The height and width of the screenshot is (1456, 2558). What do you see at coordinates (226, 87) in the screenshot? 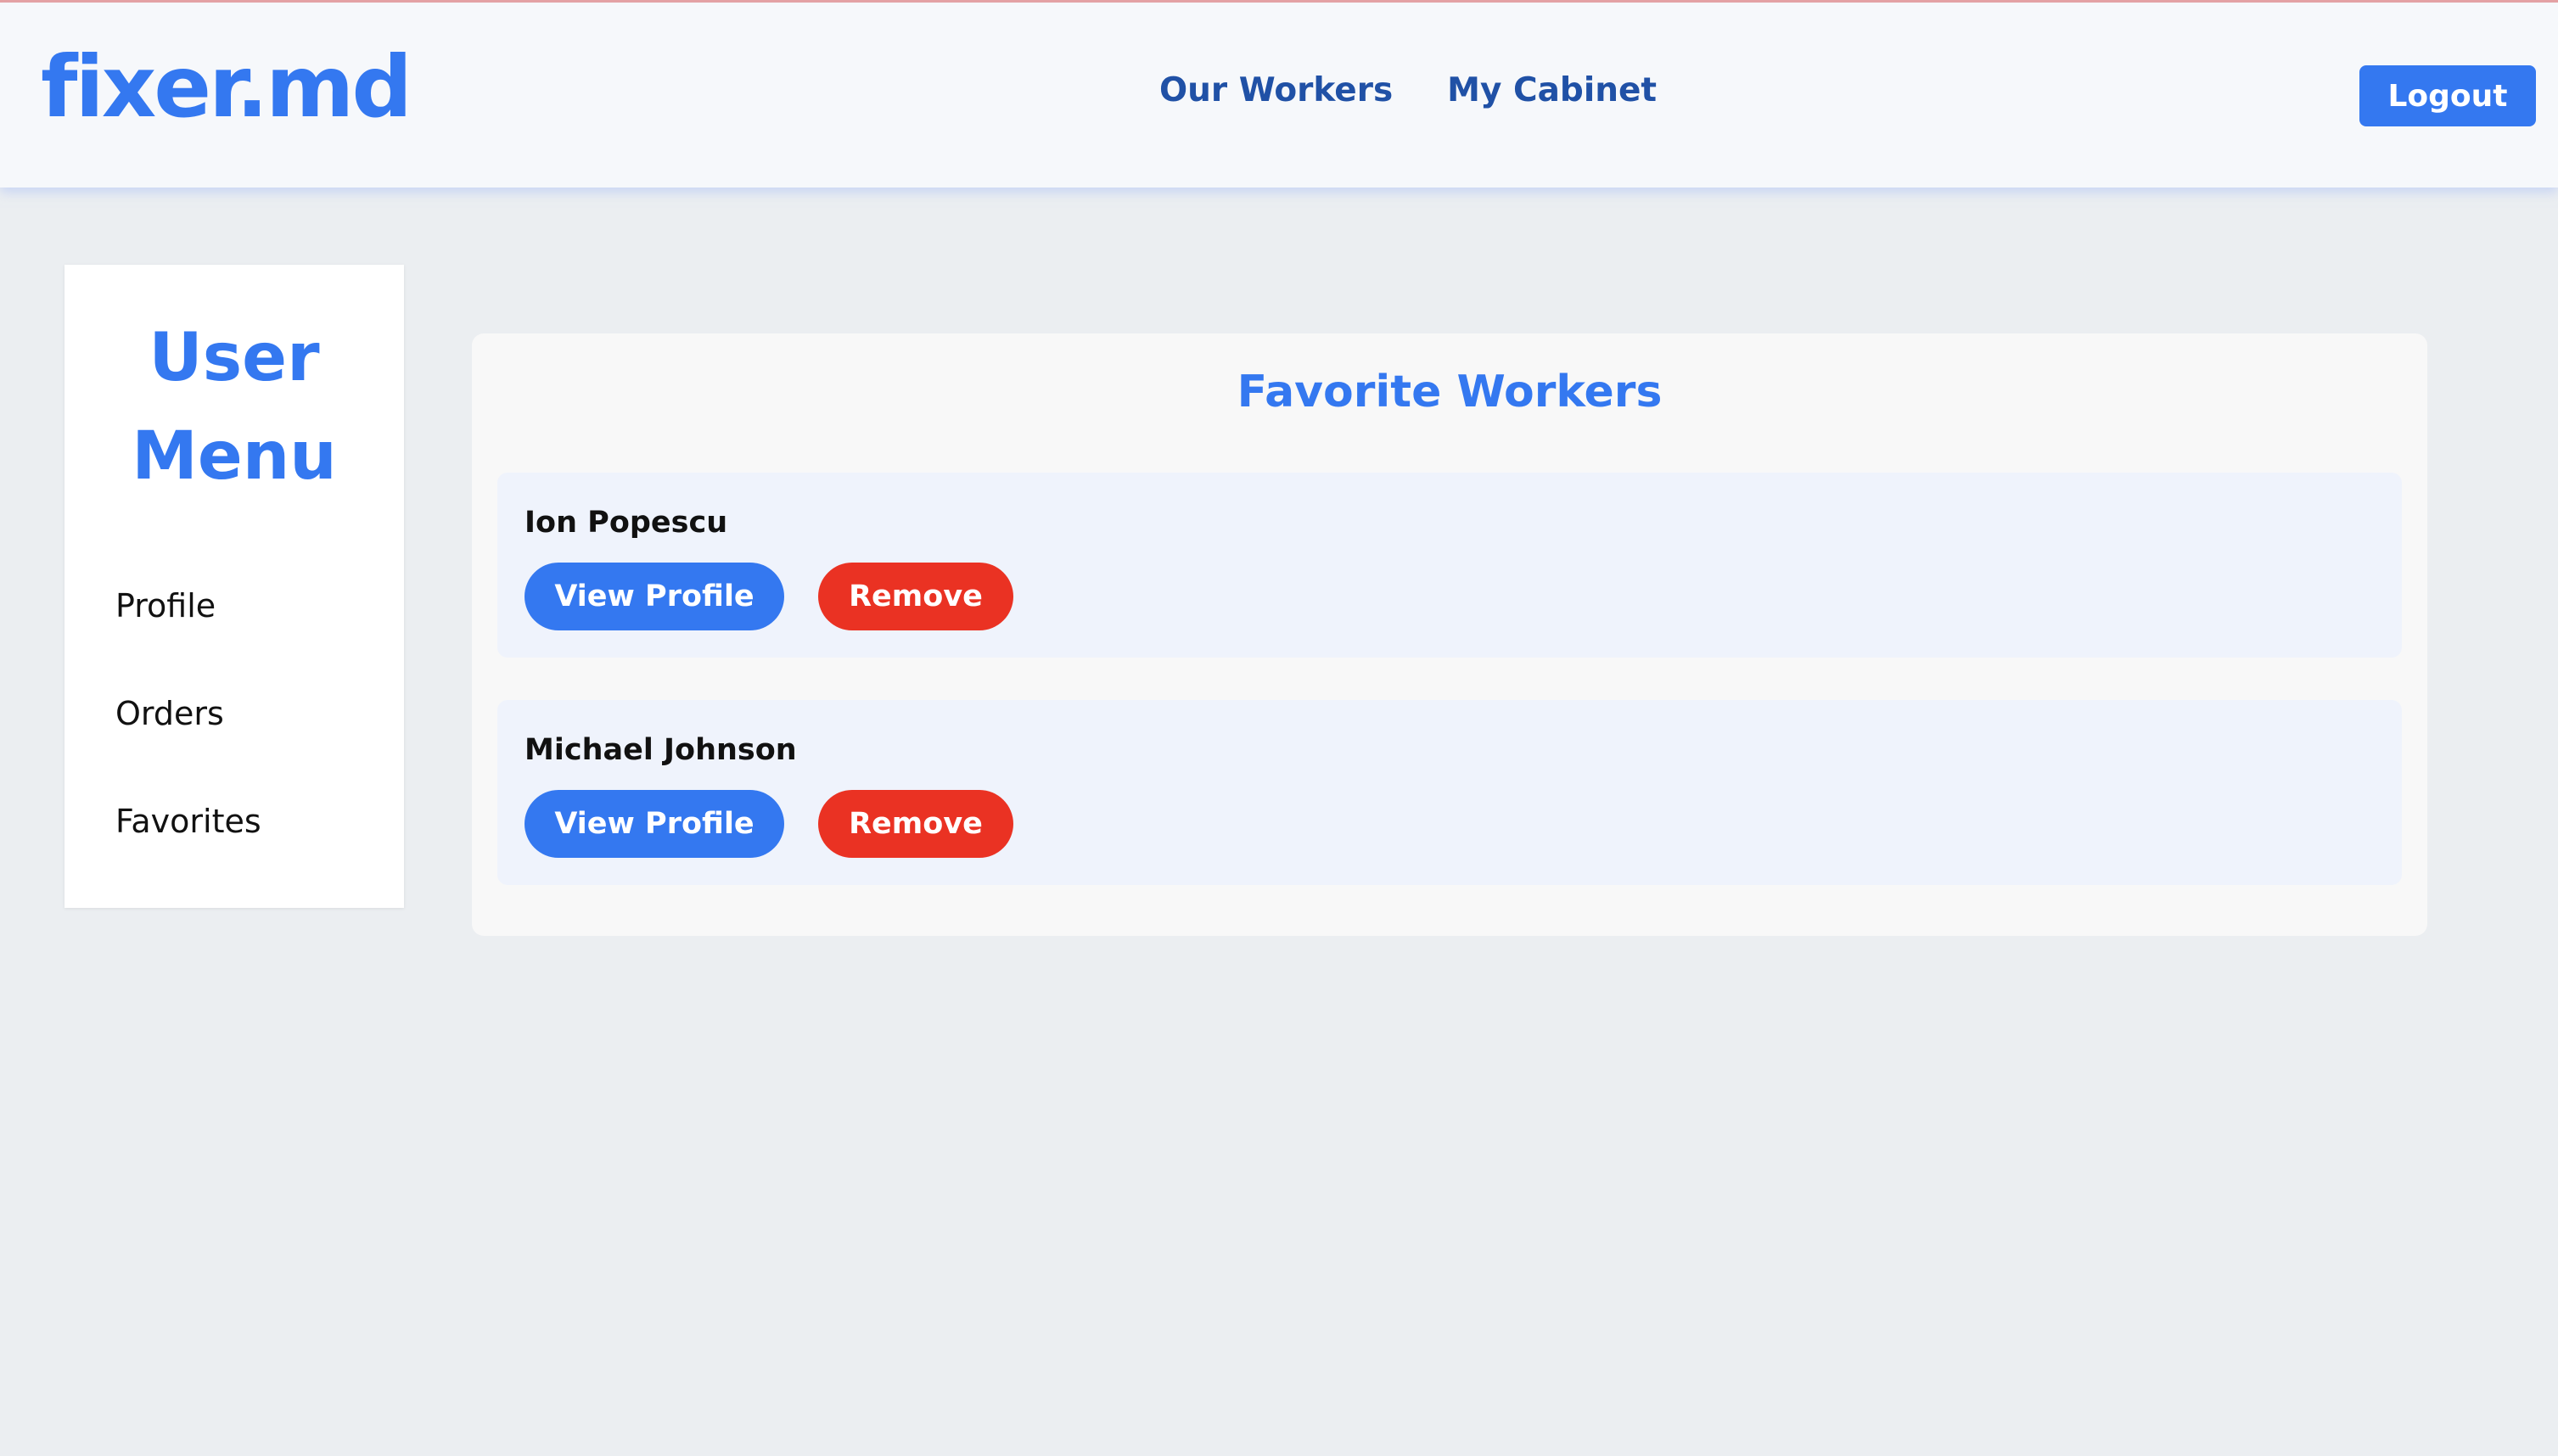
I see `site-logo: fixer.md` at bounding box center [226, 87].